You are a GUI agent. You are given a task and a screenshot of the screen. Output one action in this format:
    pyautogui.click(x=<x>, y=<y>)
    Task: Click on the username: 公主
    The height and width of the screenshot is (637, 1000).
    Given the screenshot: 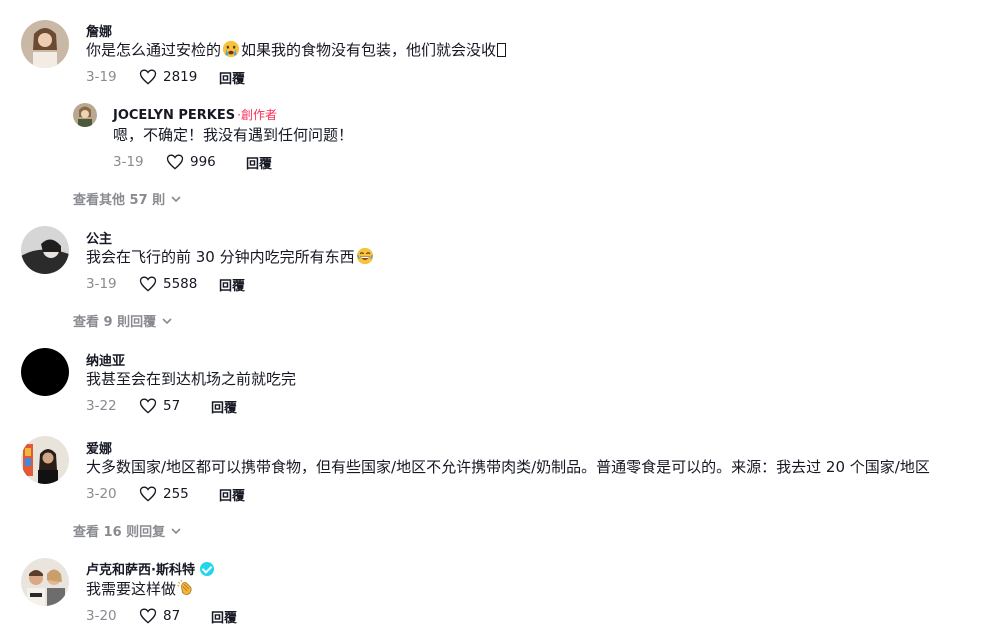 What is the action you would take?
    pyautogui.click(x=99, y=237)
    